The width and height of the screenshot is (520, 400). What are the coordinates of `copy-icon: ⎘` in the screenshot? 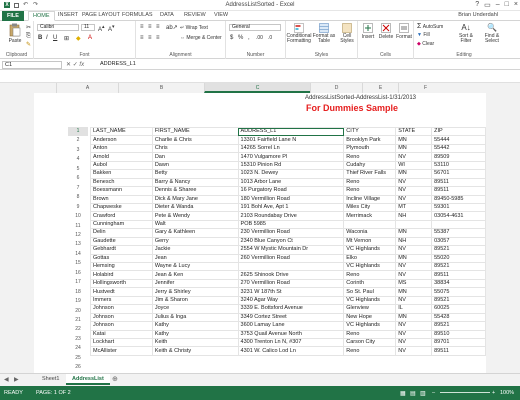 It's located at (28, 36).